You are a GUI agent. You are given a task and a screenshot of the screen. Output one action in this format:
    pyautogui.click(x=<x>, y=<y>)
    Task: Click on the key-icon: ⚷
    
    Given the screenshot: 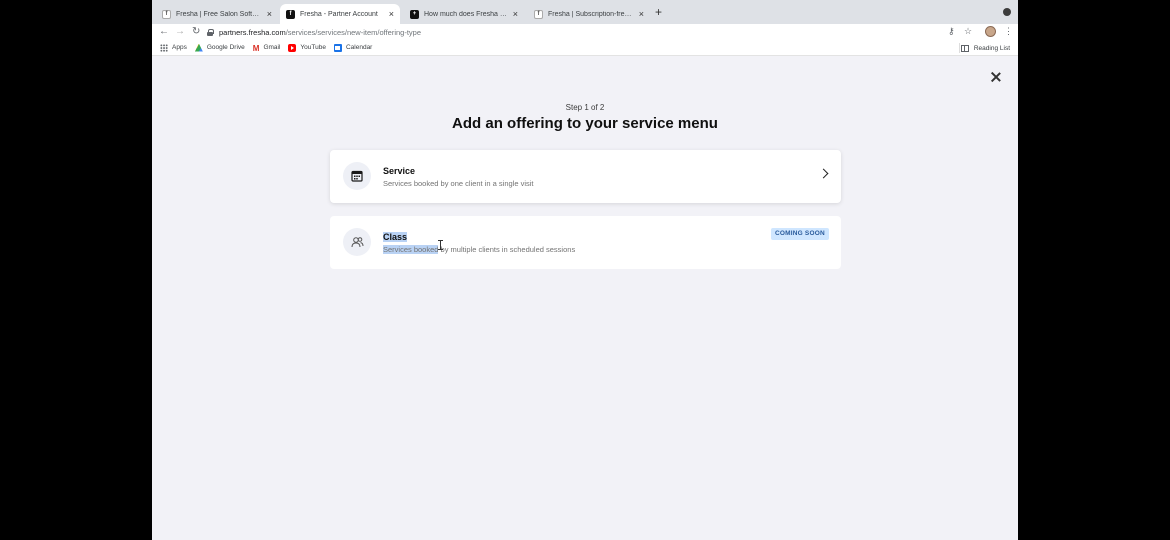 What is the action you would take?
    pyautogui.click(x=951, y=31)
    